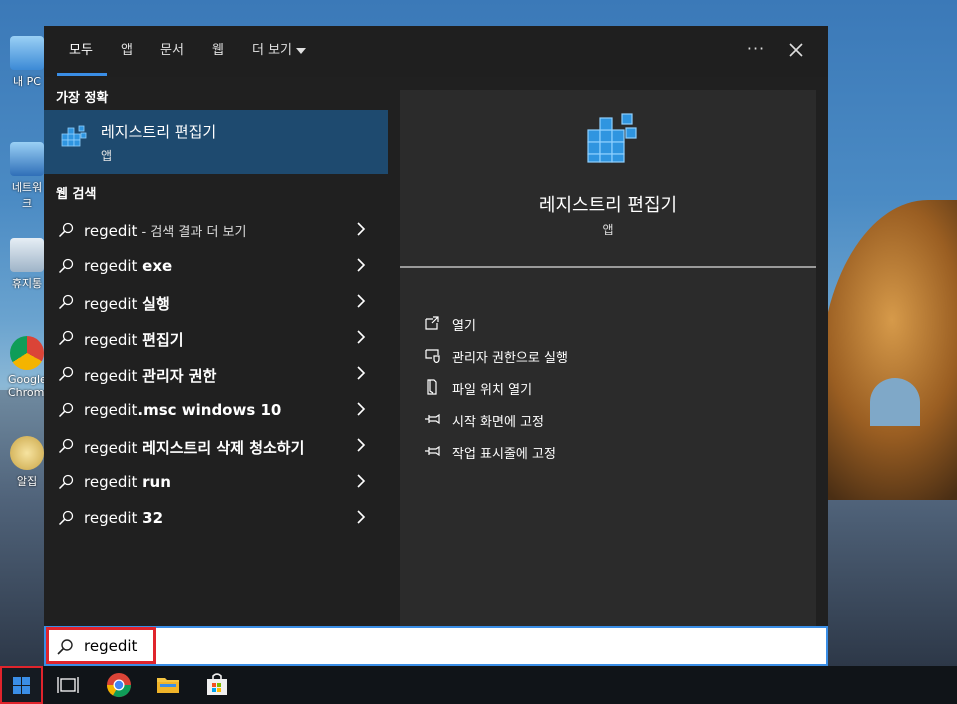 The image size is (957, 704). I want to click on desktop-icon-label: 휴지통, so click(27, 283).